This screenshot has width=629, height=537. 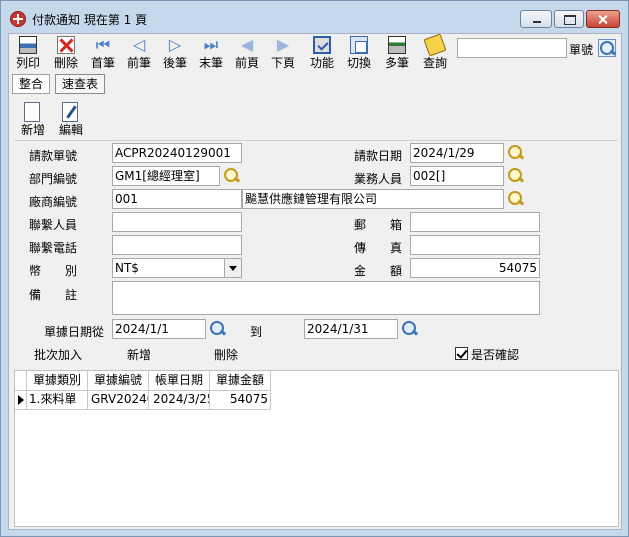 What do you see at coordinates (475, 245) in the screenshot?
I see `fax-field` at bounding box center [475, 245].